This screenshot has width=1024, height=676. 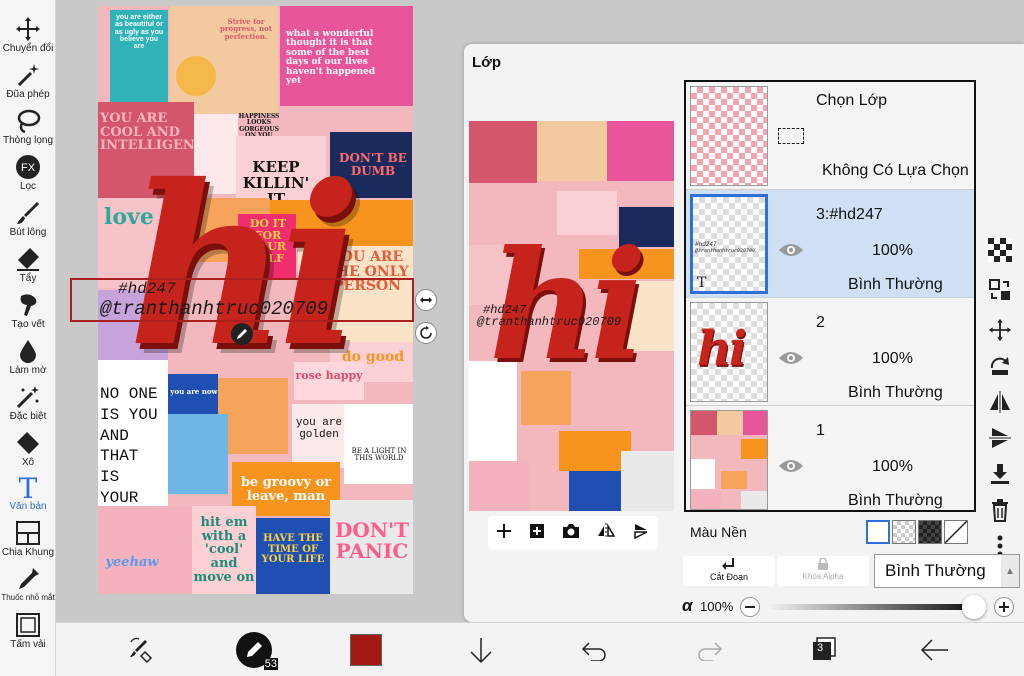 What do you see at coordinates (729, 460) in the screenshot?
I see `layer-thumbnail` at bounding box center [729, 460].